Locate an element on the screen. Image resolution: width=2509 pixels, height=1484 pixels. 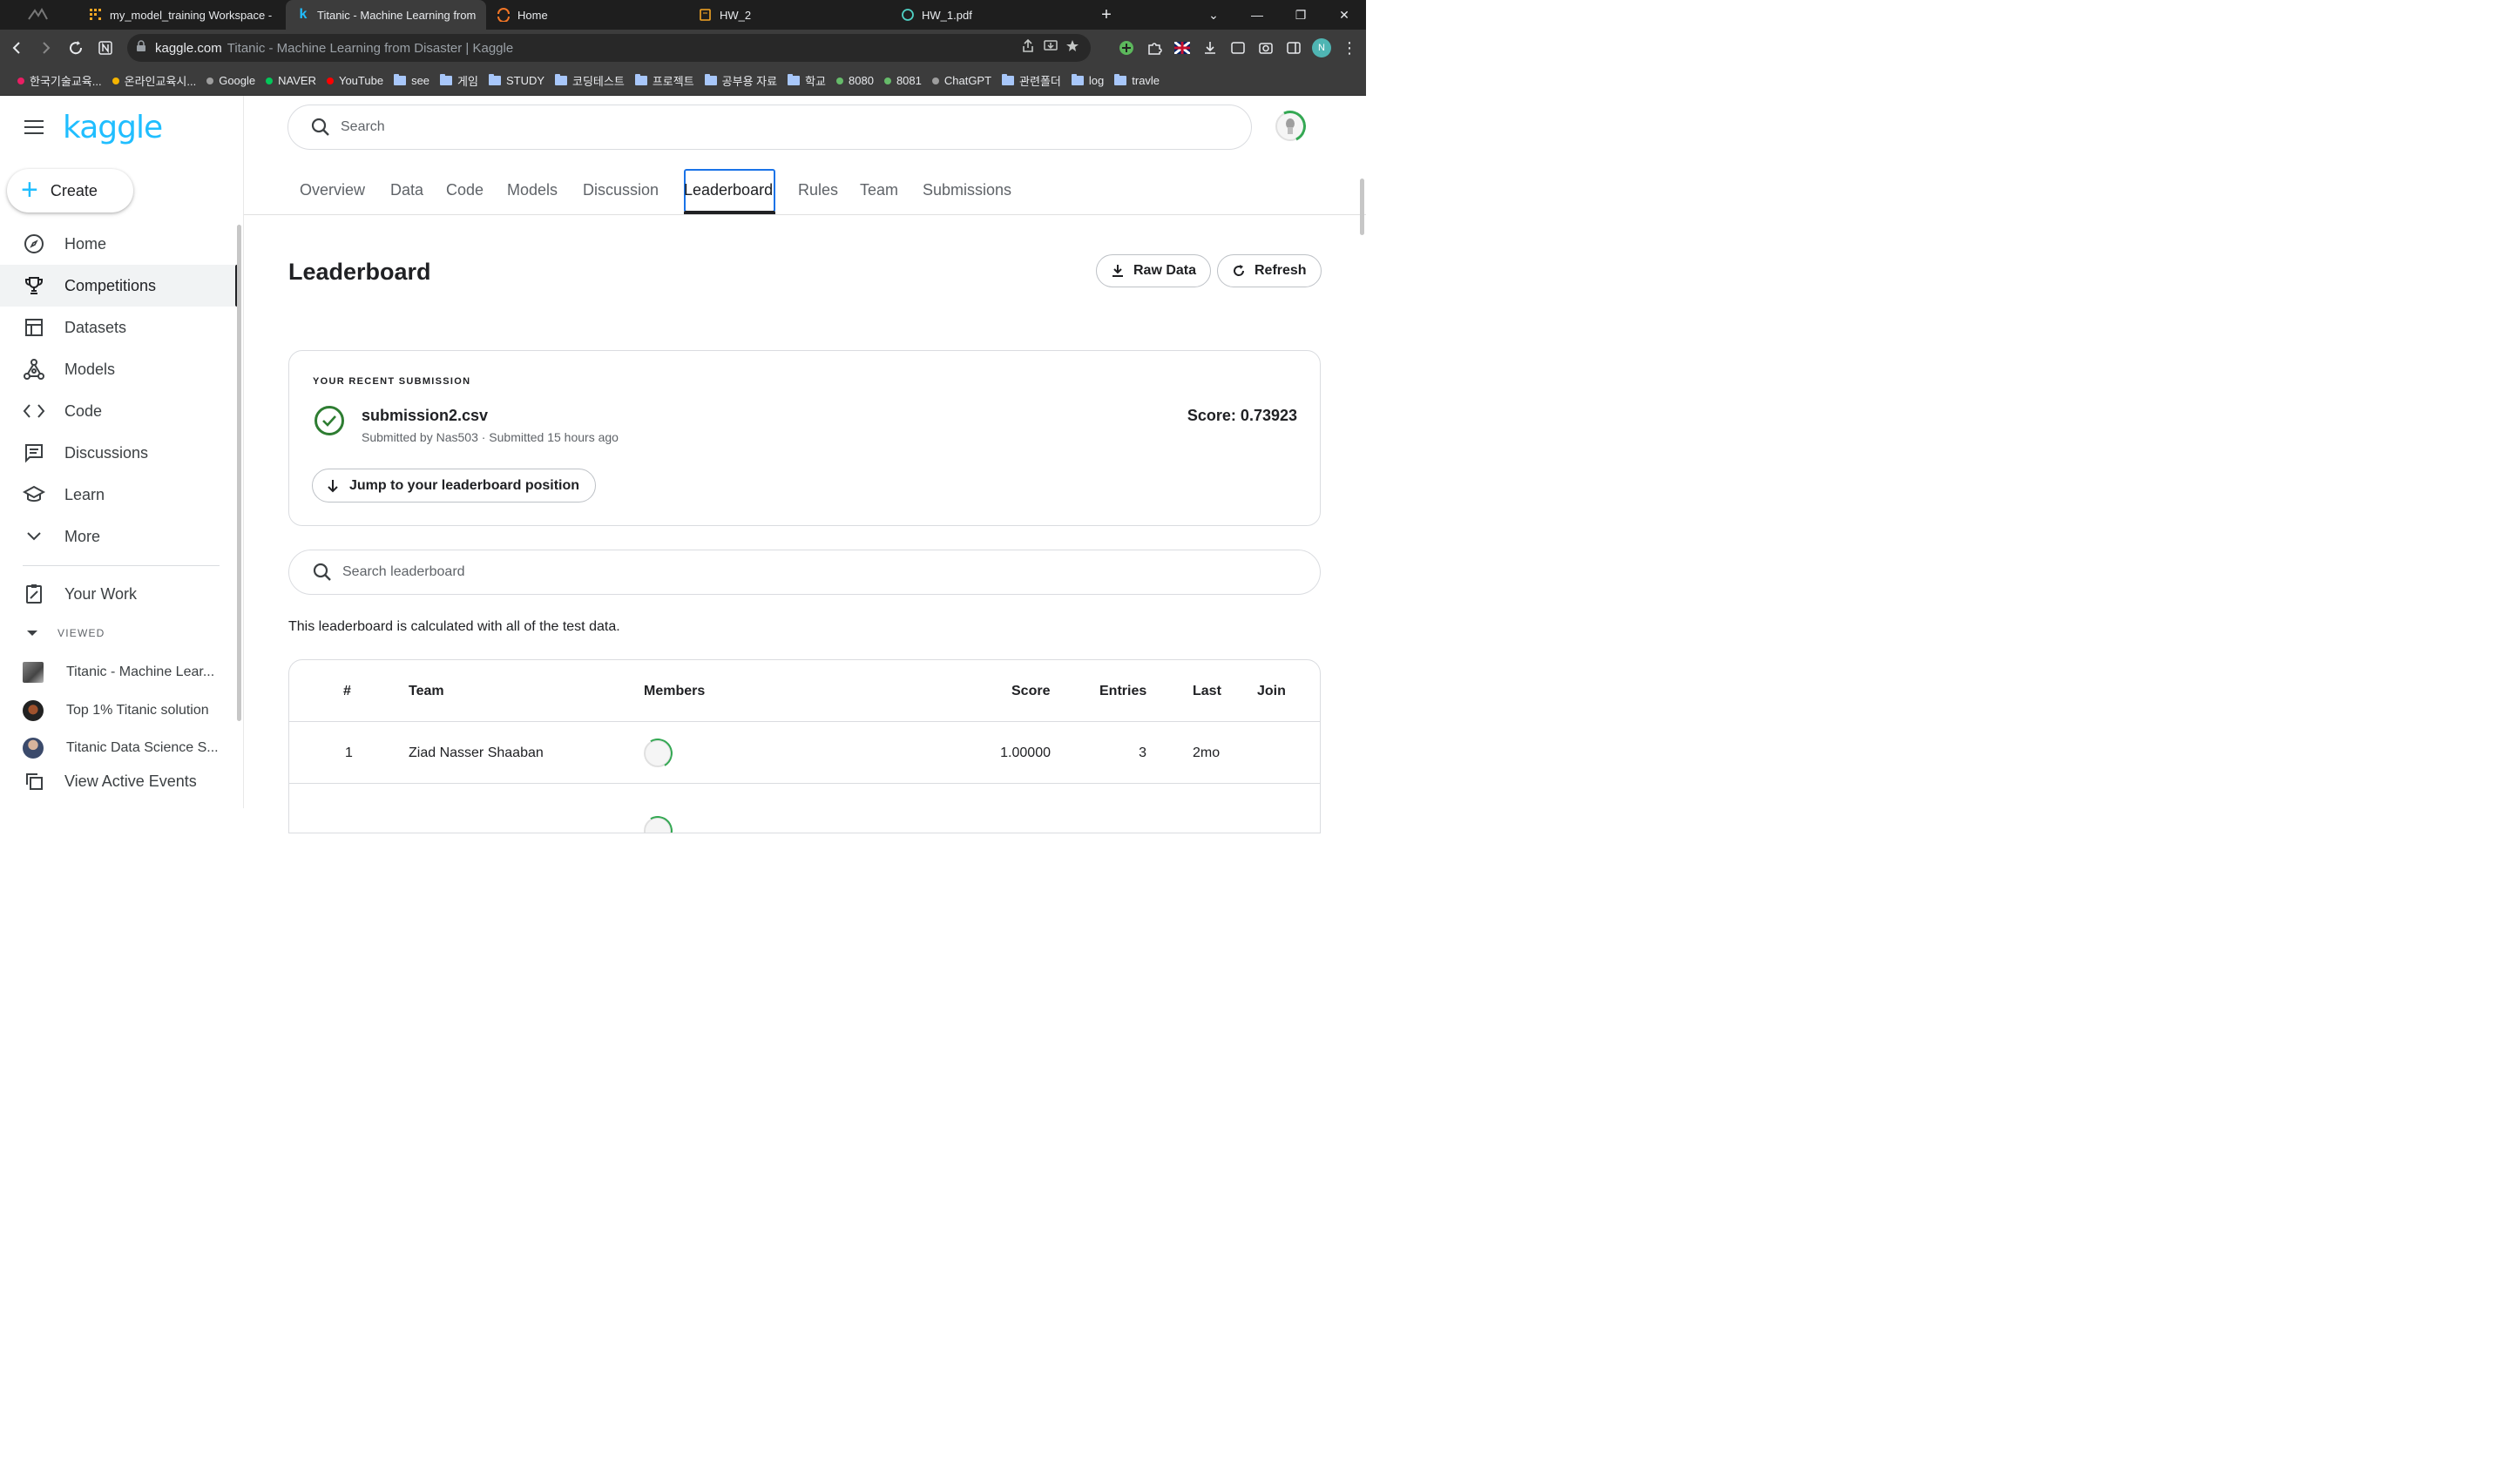
table-row: 1 Ziad Nasser Shaaban 1.00000 3 2mo is located at coordinates (804, 753).